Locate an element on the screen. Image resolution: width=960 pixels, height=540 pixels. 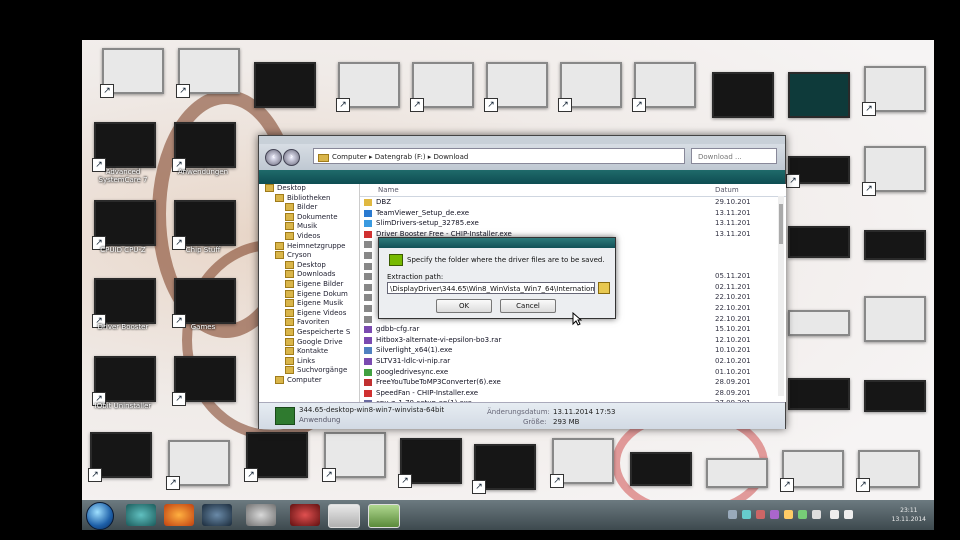
desktop-icon-iobit-uninstaller: ↗ is located at coordinates (124, 381).